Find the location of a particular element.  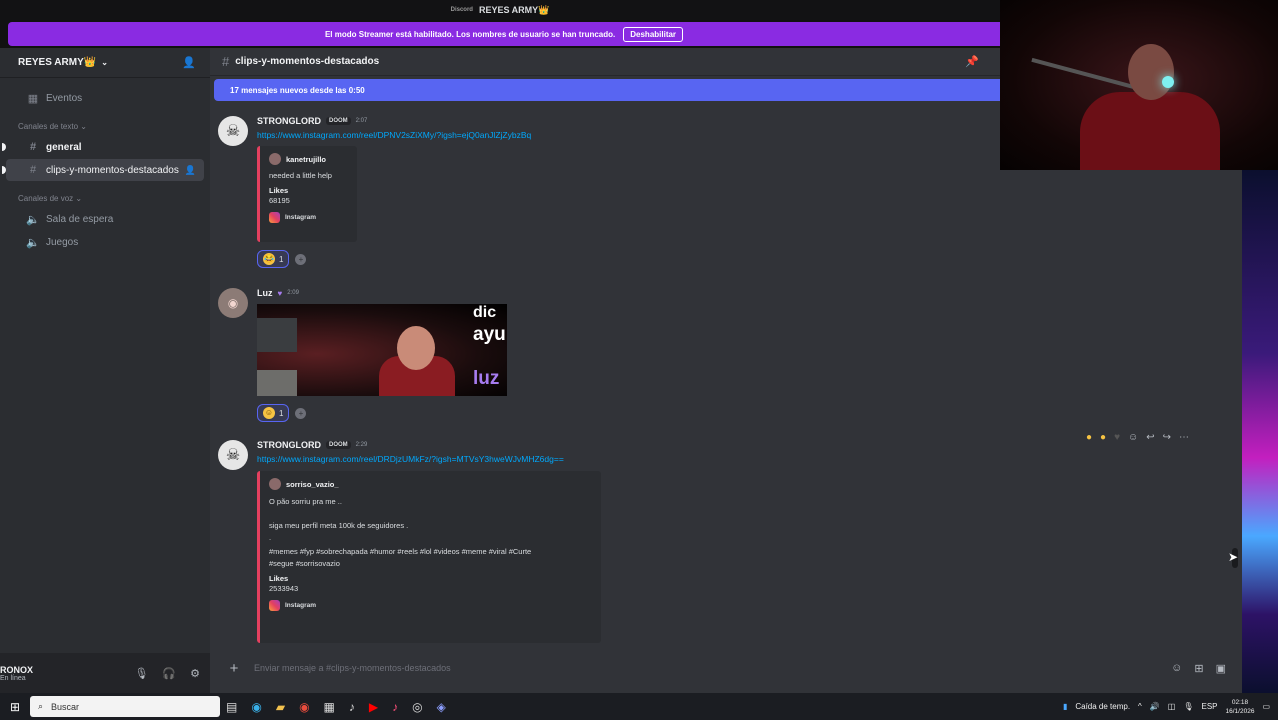

category-text-channels: Canales de texto ⌄ is located at coordinates (105, 122).